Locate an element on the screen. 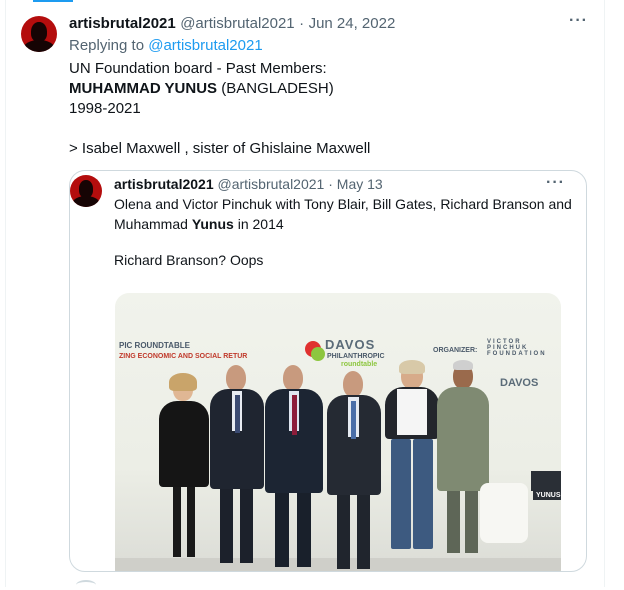  text-line: UN Foundation board - Past Members: is located at coordinates (198, 68).